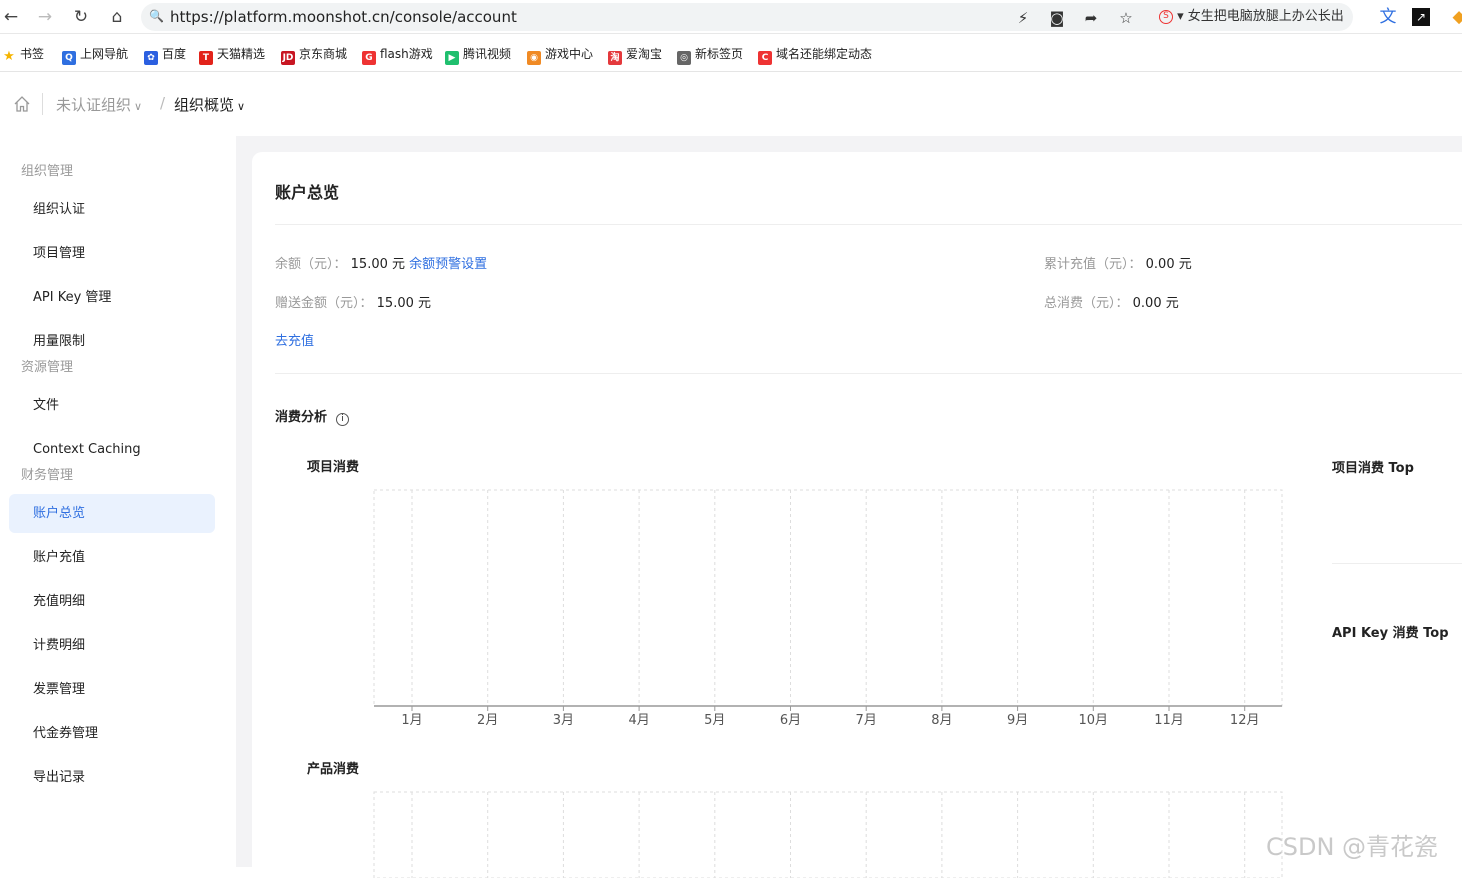  Describe the element at coordinates (452, 58) in the screenshot. I see `bookmark-icon: ▶` at that location.